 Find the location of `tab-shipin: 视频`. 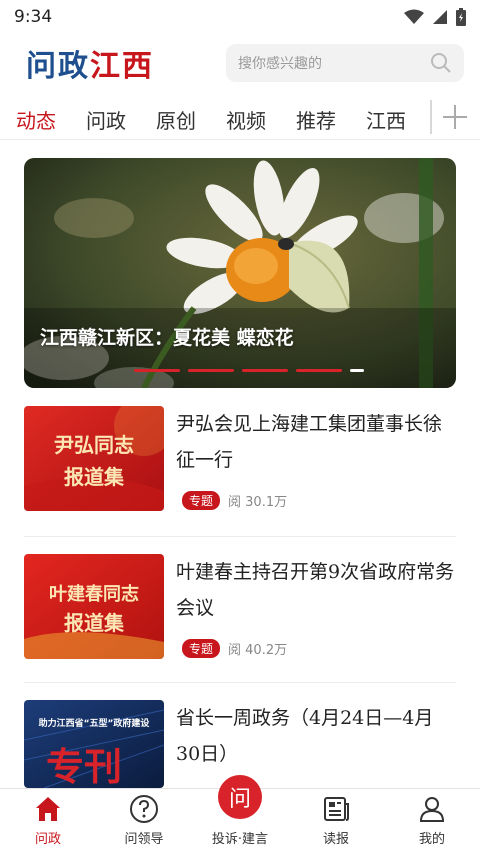

tab-shipin: 视频 is located at coordinates (246, 119).